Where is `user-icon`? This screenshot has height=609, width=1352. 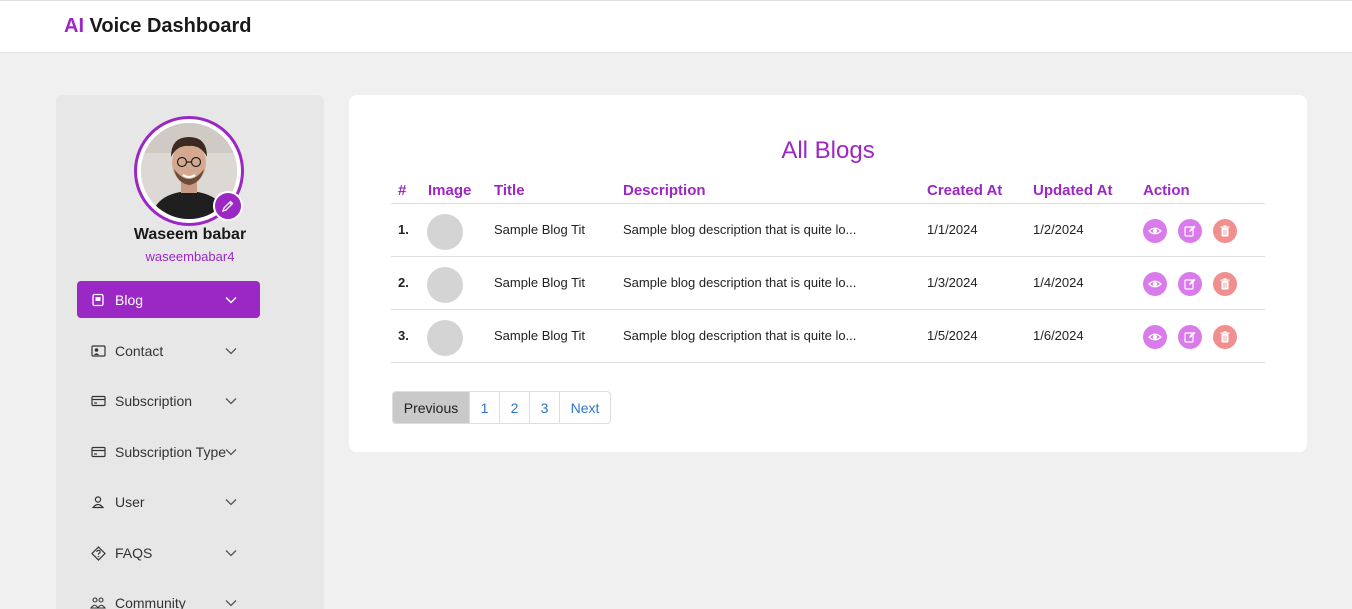 user-icon is located at coordinates (98, 502).